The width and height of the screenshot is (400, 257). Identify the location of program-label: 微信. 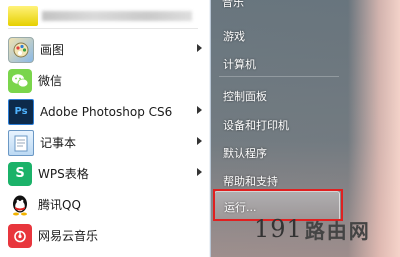
(50, 81).